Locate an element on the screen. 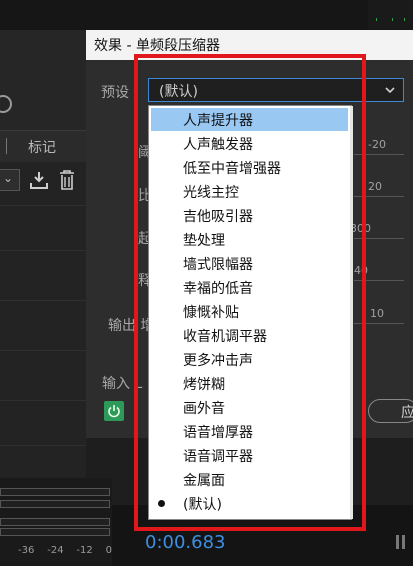 This screenshot has width=413, height=566. left-panel-header is located at coordinates (43, 80).